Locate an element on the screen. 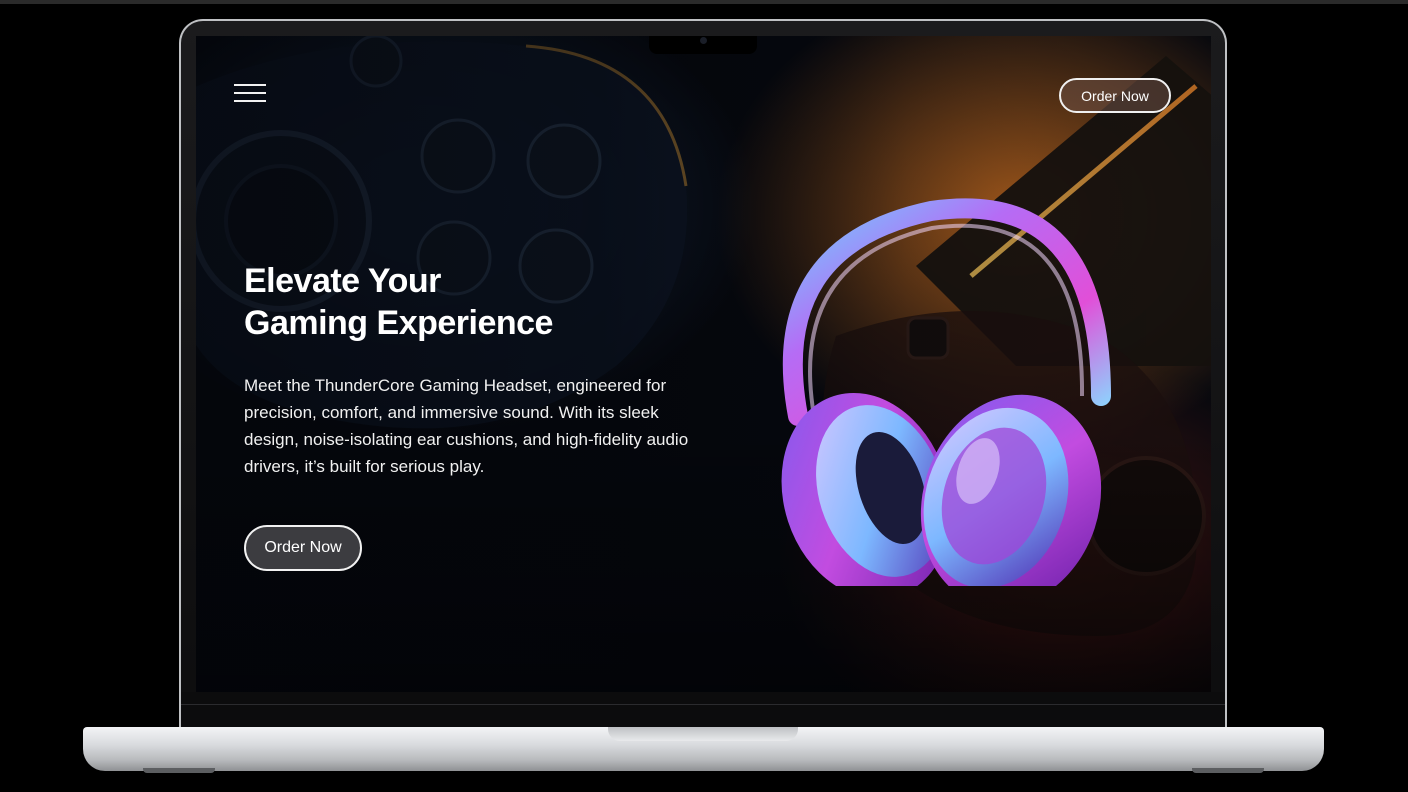 The height and width of the screenshot is (792, 1408). hero-title-line-1: Elevate Your is located at coordinates (342, 281).